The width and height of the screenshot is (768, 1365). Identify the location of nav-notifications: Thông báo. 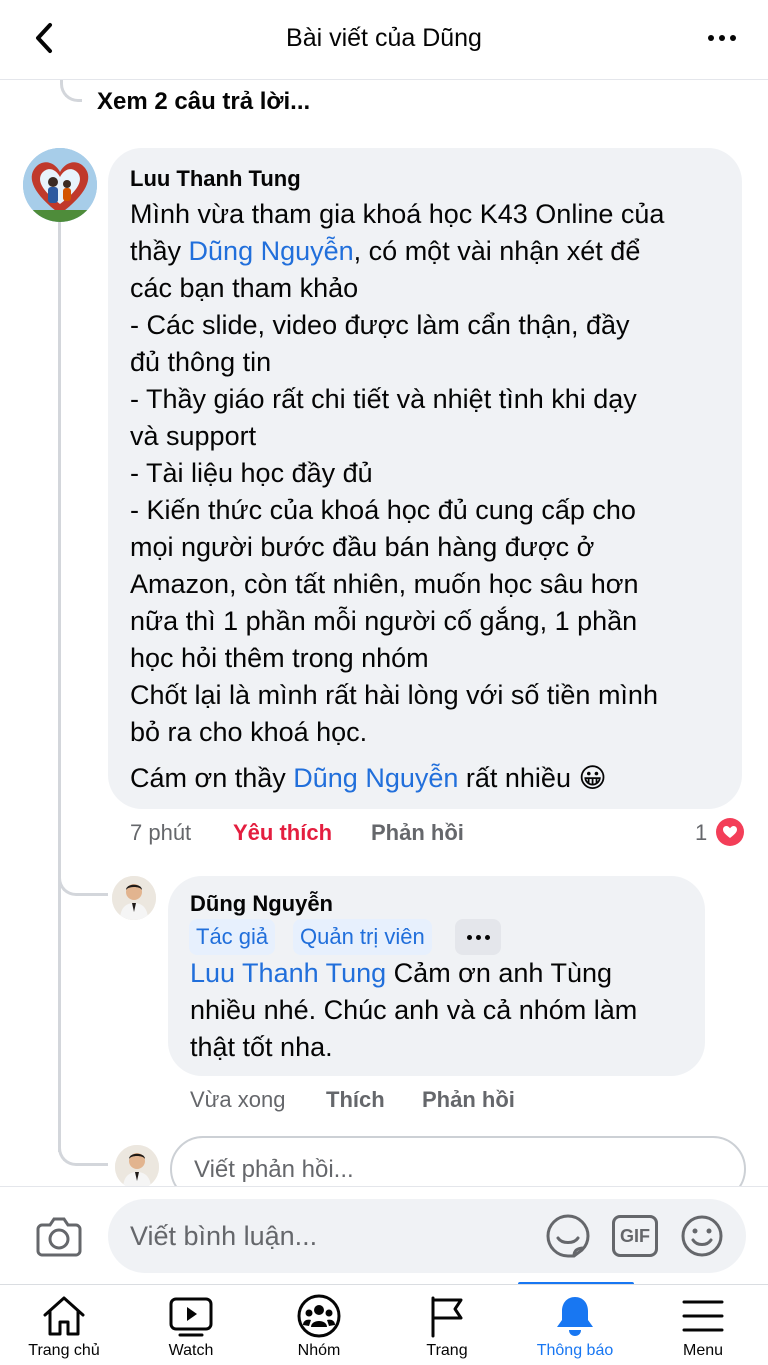
(575, 1325).